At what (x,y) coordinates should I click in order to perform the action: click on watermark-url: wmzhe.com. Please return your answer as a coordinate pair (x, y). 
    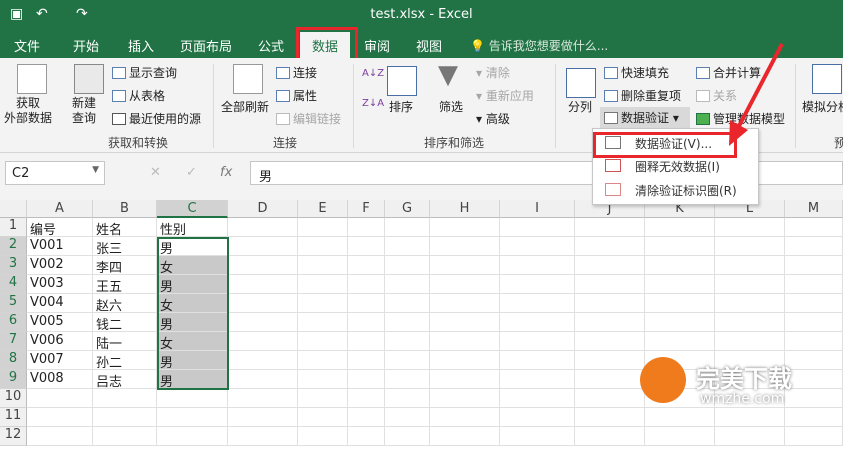
    Looking at the image, I should click on (742, 399).